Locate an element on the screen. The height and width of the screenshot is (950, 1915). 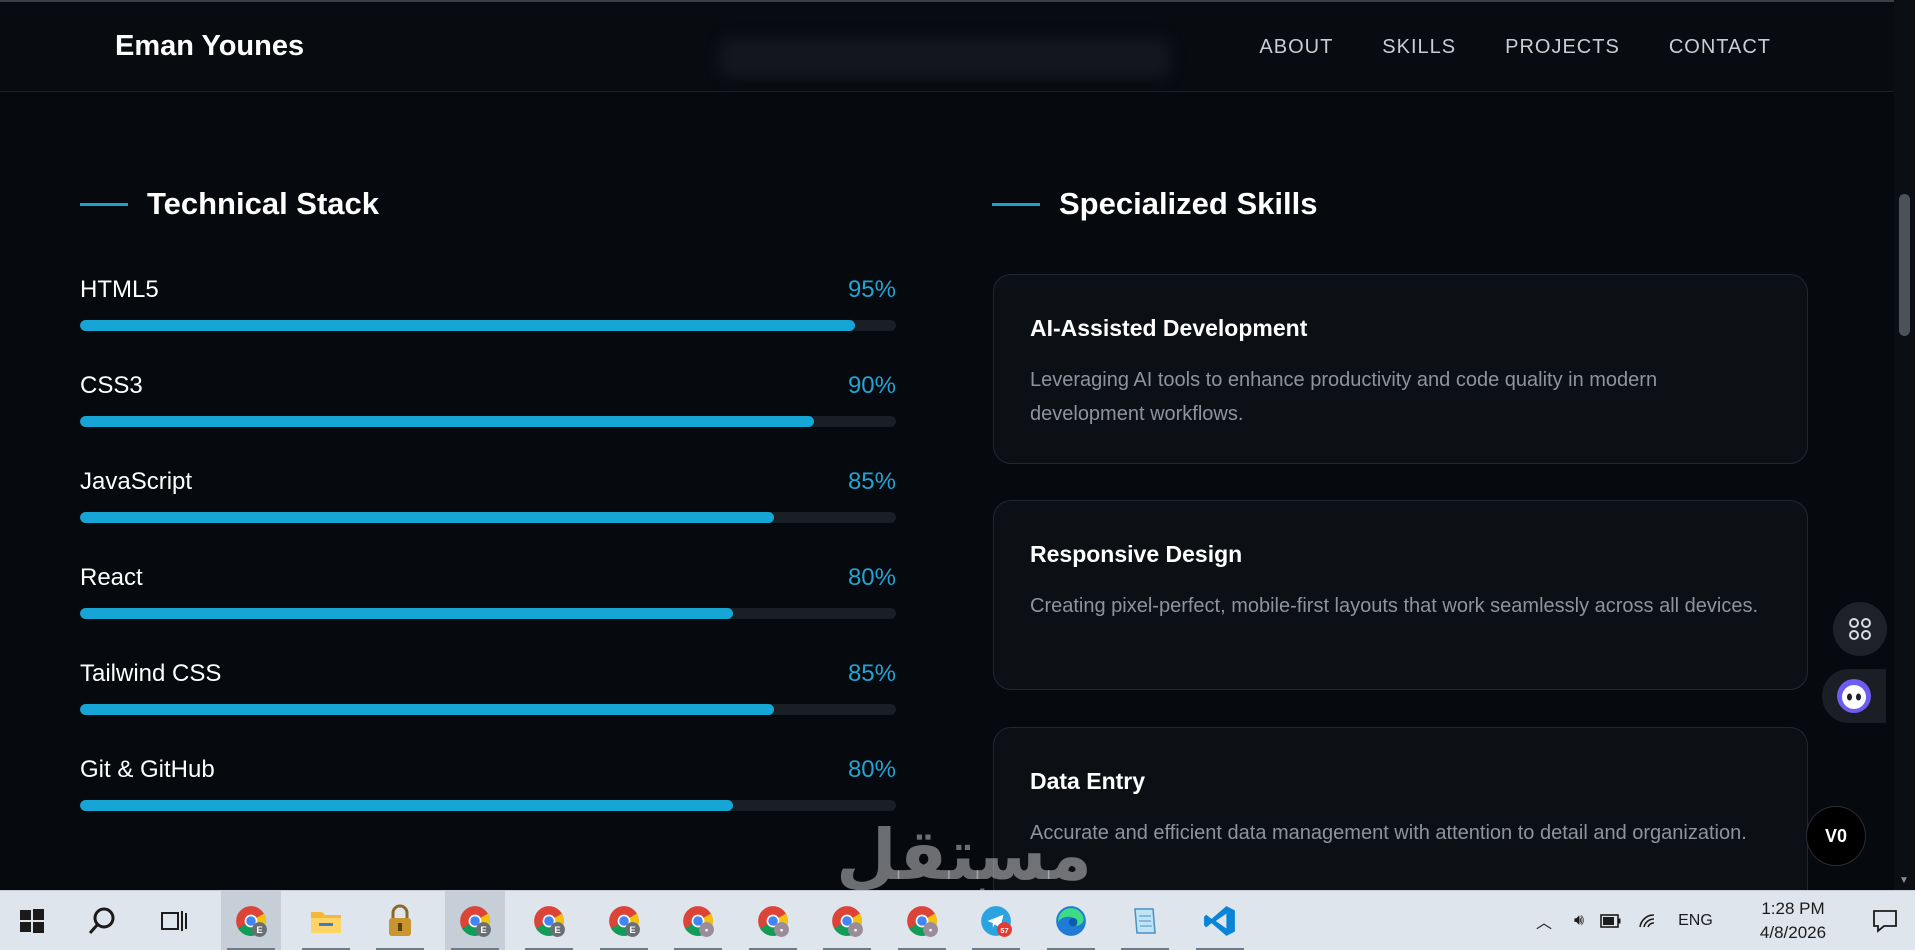
tray-overflow-chevron-icon: ︿ is located at coordinates (1544, 921).